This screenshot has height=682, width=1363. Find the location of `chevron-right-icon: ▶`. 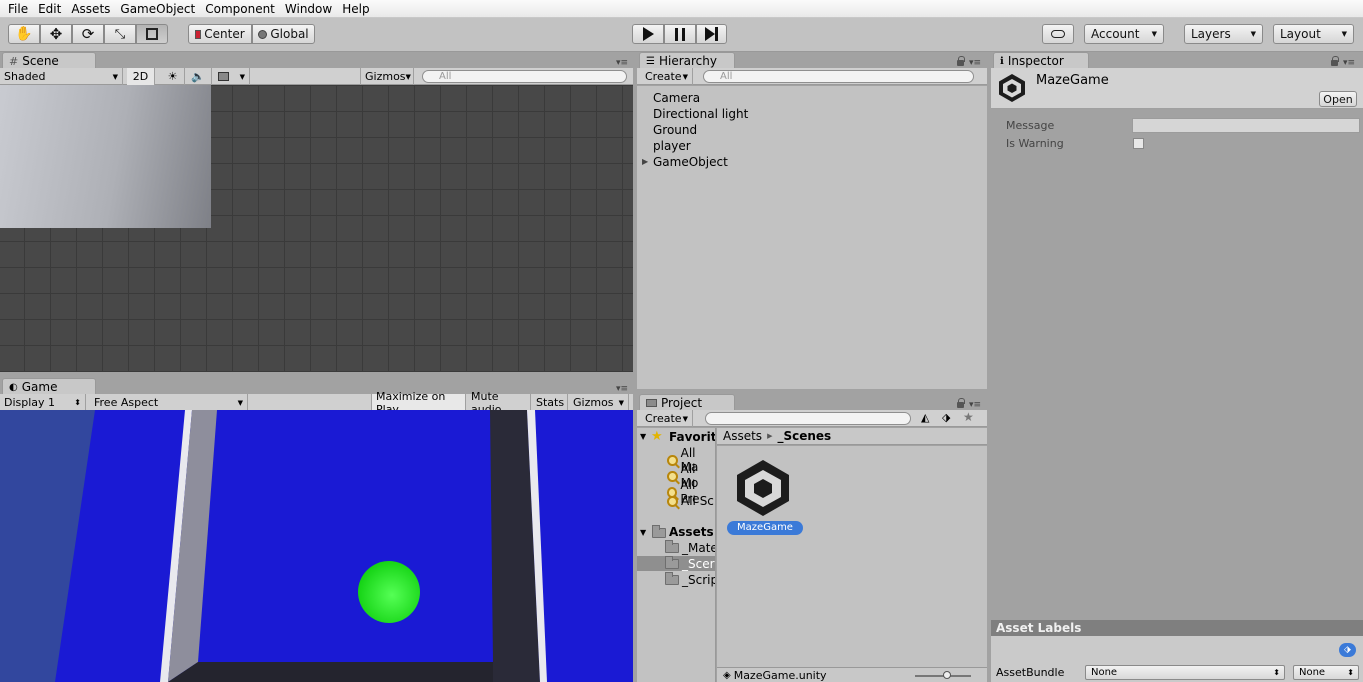

chevron-right-icon: ▶ is located at coordinates (770, 436).